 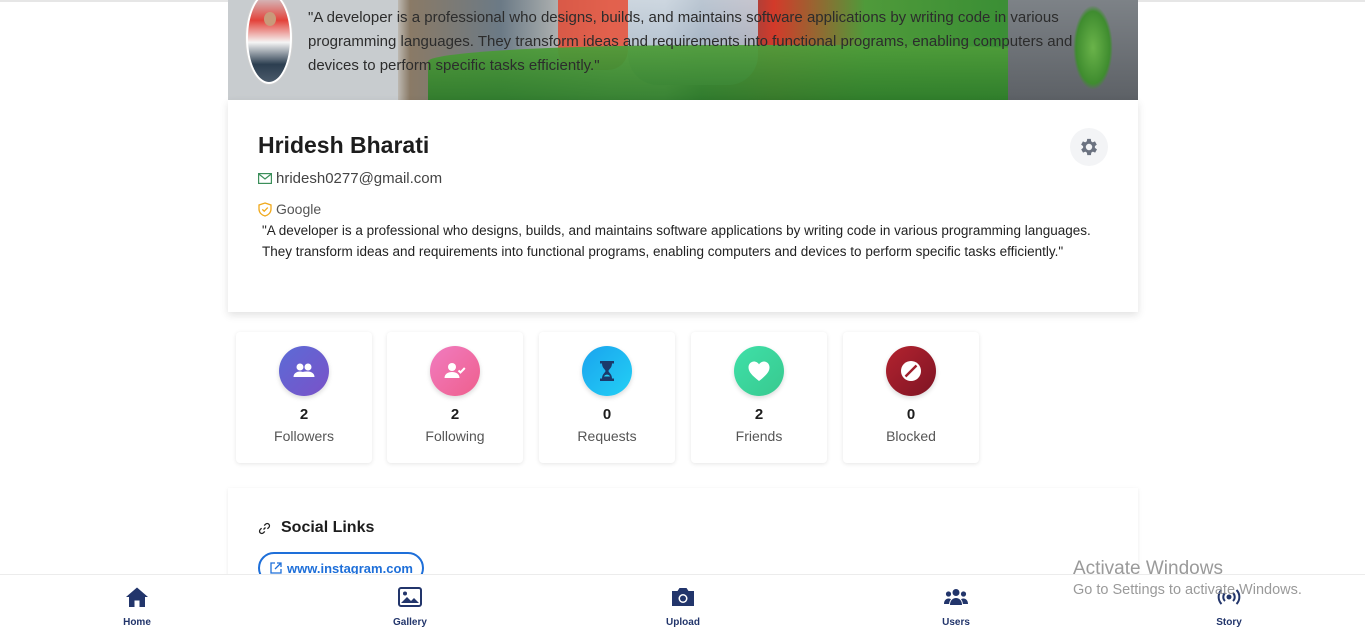 I want to click on nav-upload: Upload, so click(x=683, y=606).